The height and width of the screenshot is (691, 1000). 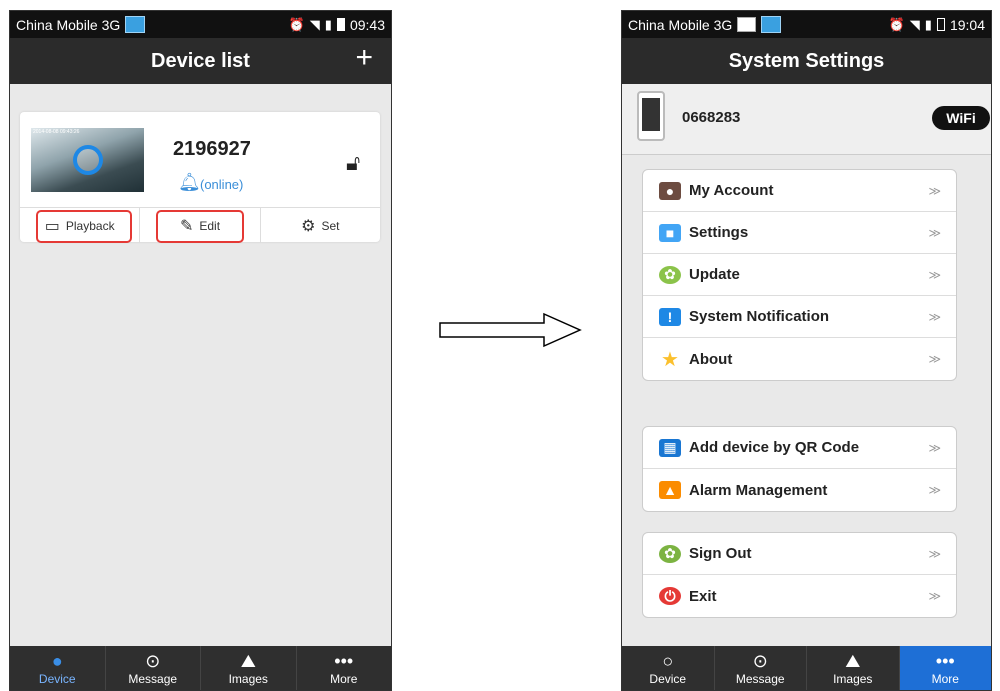 What do you see at coordinates (711, 359) in the screenshot?
I see `menu-label: About` at bounding box center [711, 359].